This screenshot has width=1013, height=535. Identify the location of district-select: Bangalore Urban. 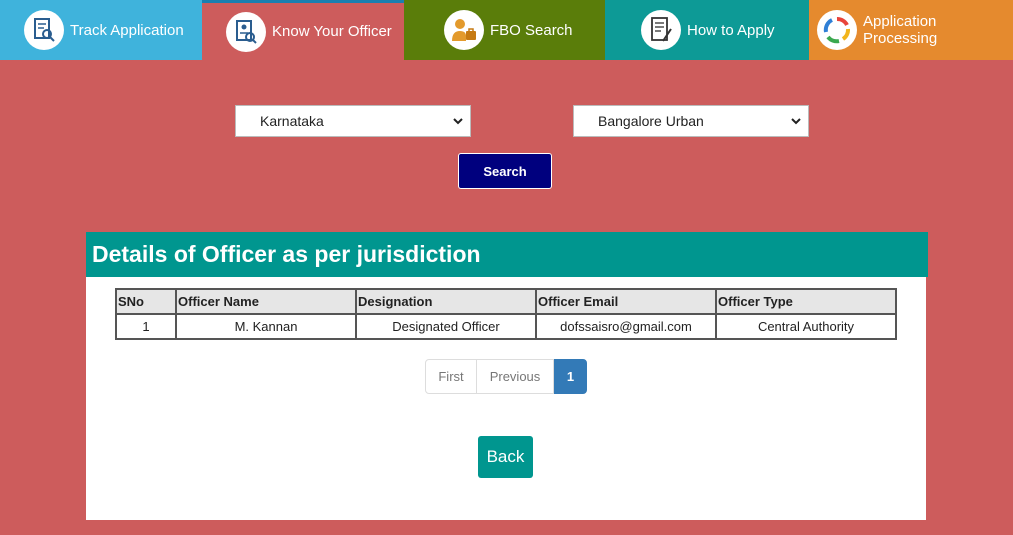
(691, 121).